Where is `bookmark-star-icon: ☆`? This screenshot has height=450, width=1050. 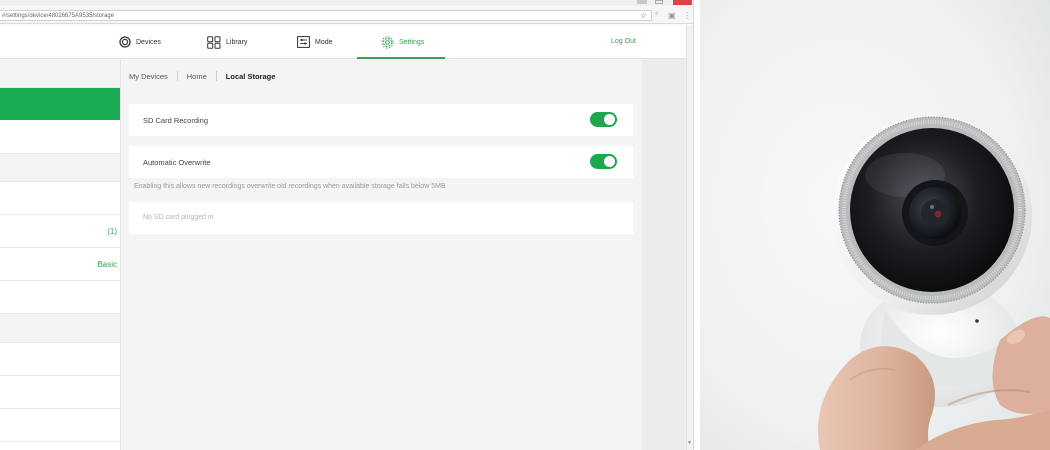
bookmark-star-icon: ☆ is located at coordinates (643, 15).